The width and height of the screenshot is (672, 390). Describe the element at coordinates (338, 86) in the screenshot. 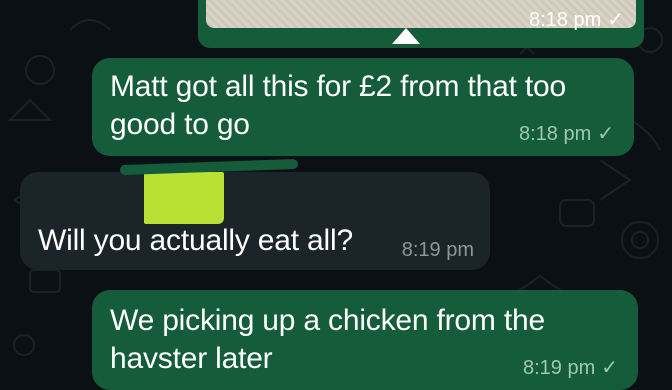

I see `message-text-line: Matt got all this for £2 from that too` at that location.